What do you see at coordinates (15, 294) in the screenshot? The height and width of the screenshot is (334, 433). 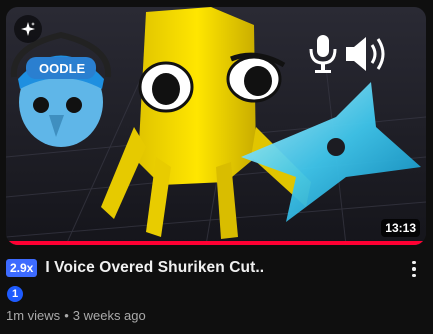 I see `number-marker: 1` at bounding box center [15, 294].